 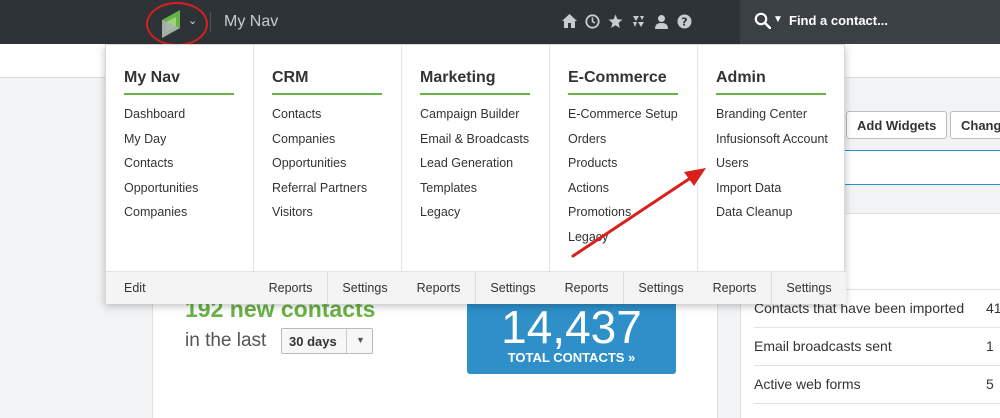 I want to click on menu-item-import-data: Import Data, so click(x=772, y=193).